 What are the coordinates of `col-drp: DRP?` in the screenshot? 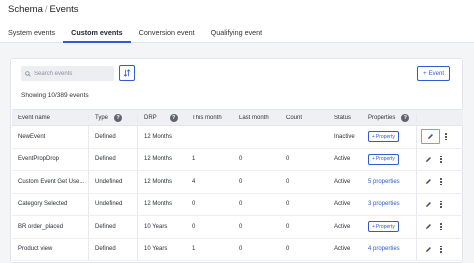 It's located at (162, 117).